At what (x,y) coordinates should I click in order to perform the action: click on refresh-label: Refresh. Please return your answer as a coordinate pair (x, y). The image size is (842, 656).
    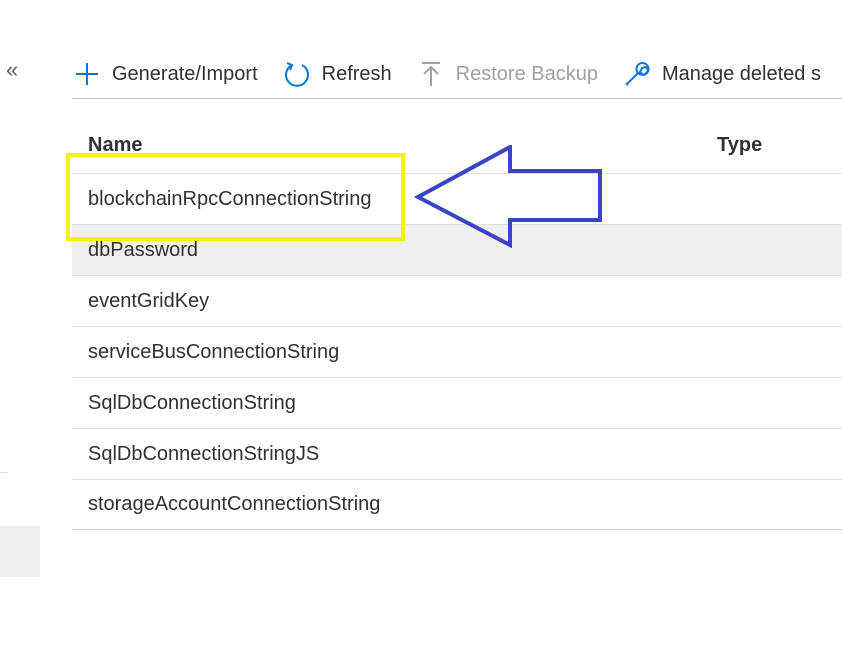
    Looking at the image, I should click on (356, 73).